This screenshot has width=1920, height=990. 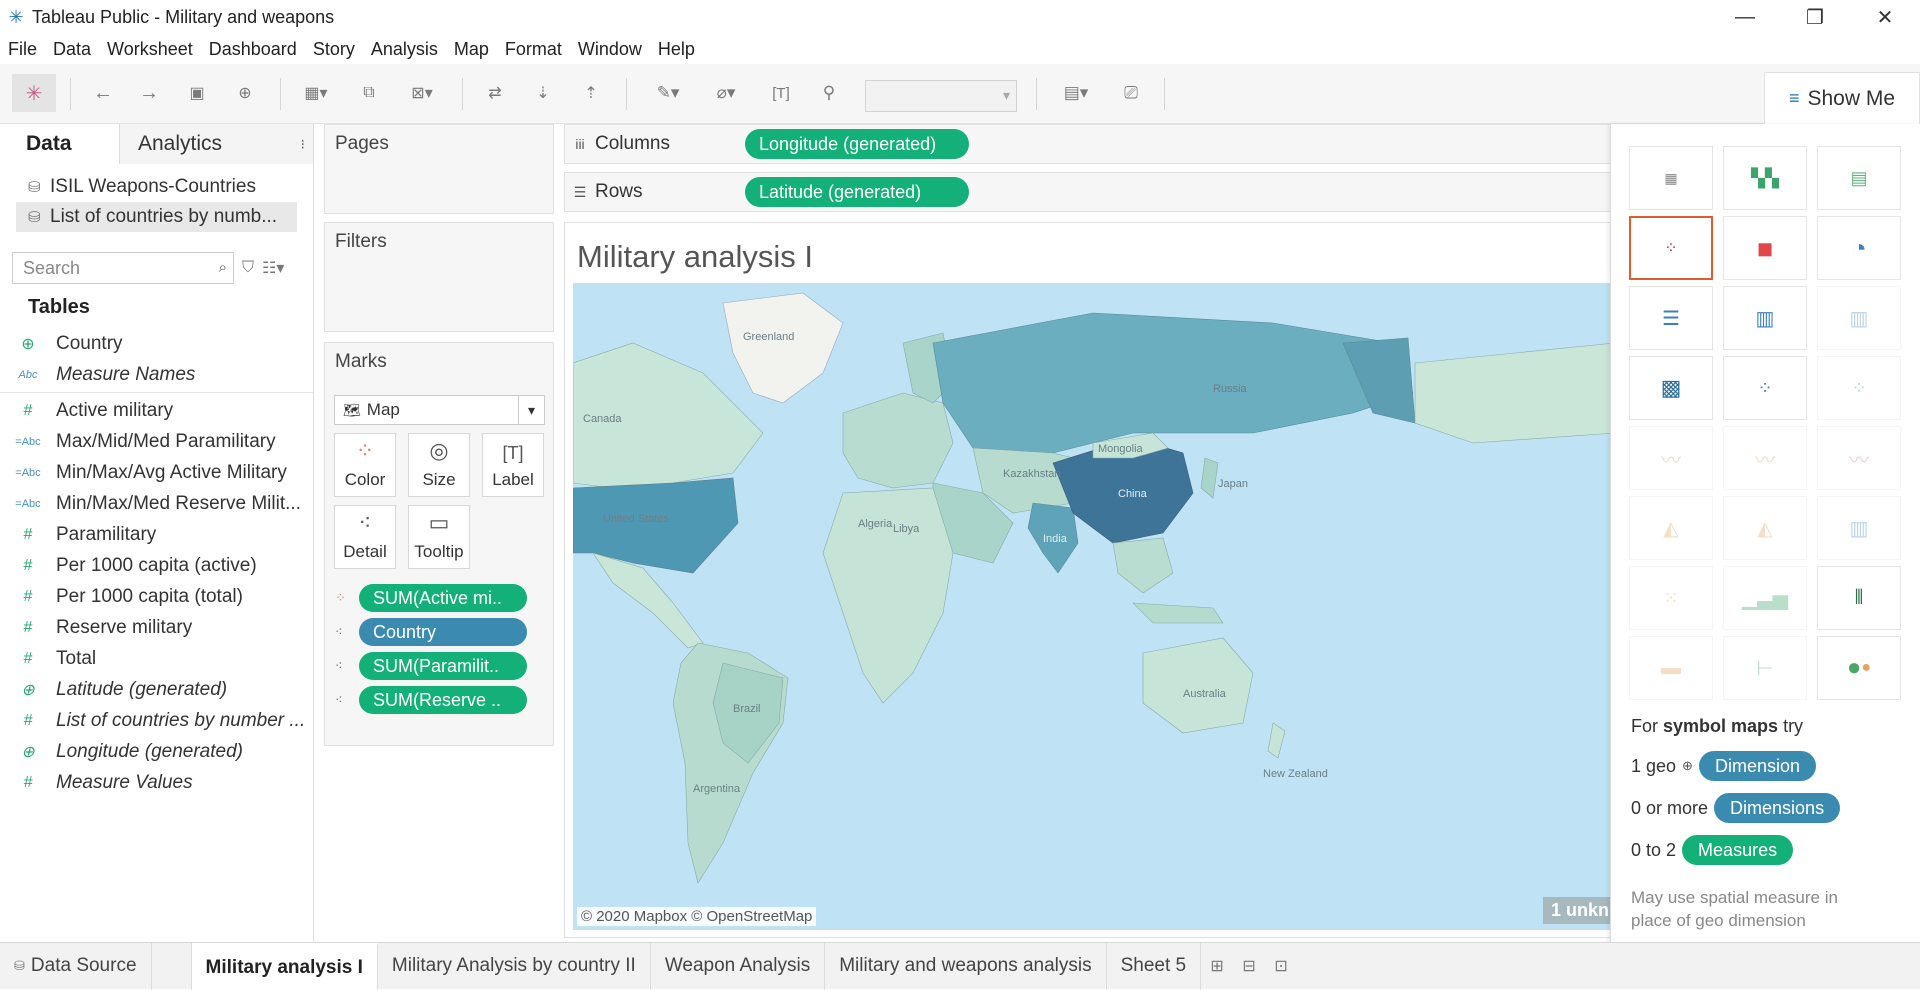 What do you see at coordinates (1885, 17) in the screenshot?
I see `close-button: ✕` at bounding box center [1885, 17].